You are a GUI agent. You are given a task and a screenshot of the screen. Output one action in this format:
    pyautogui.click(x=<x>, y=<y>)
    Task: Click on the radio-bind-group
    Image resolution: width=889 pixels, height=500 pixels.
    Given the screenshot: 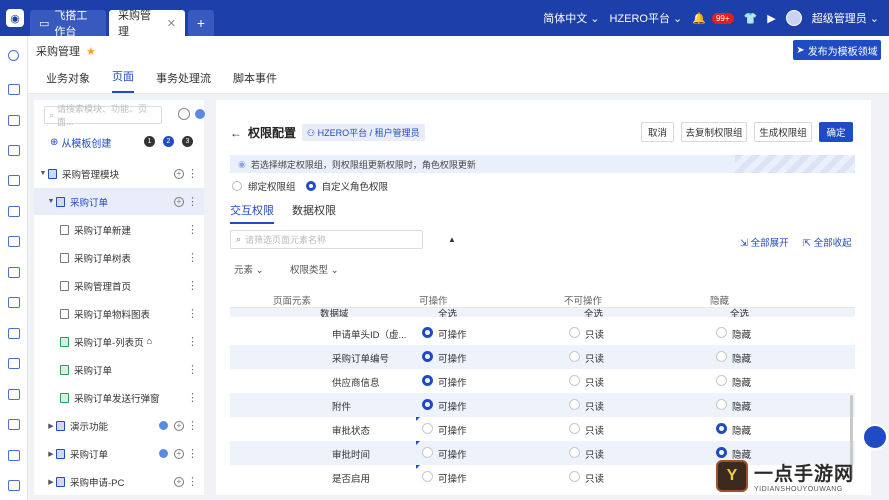 What is the action you would take?
    pyautogui.click(x=237, y=186)
    